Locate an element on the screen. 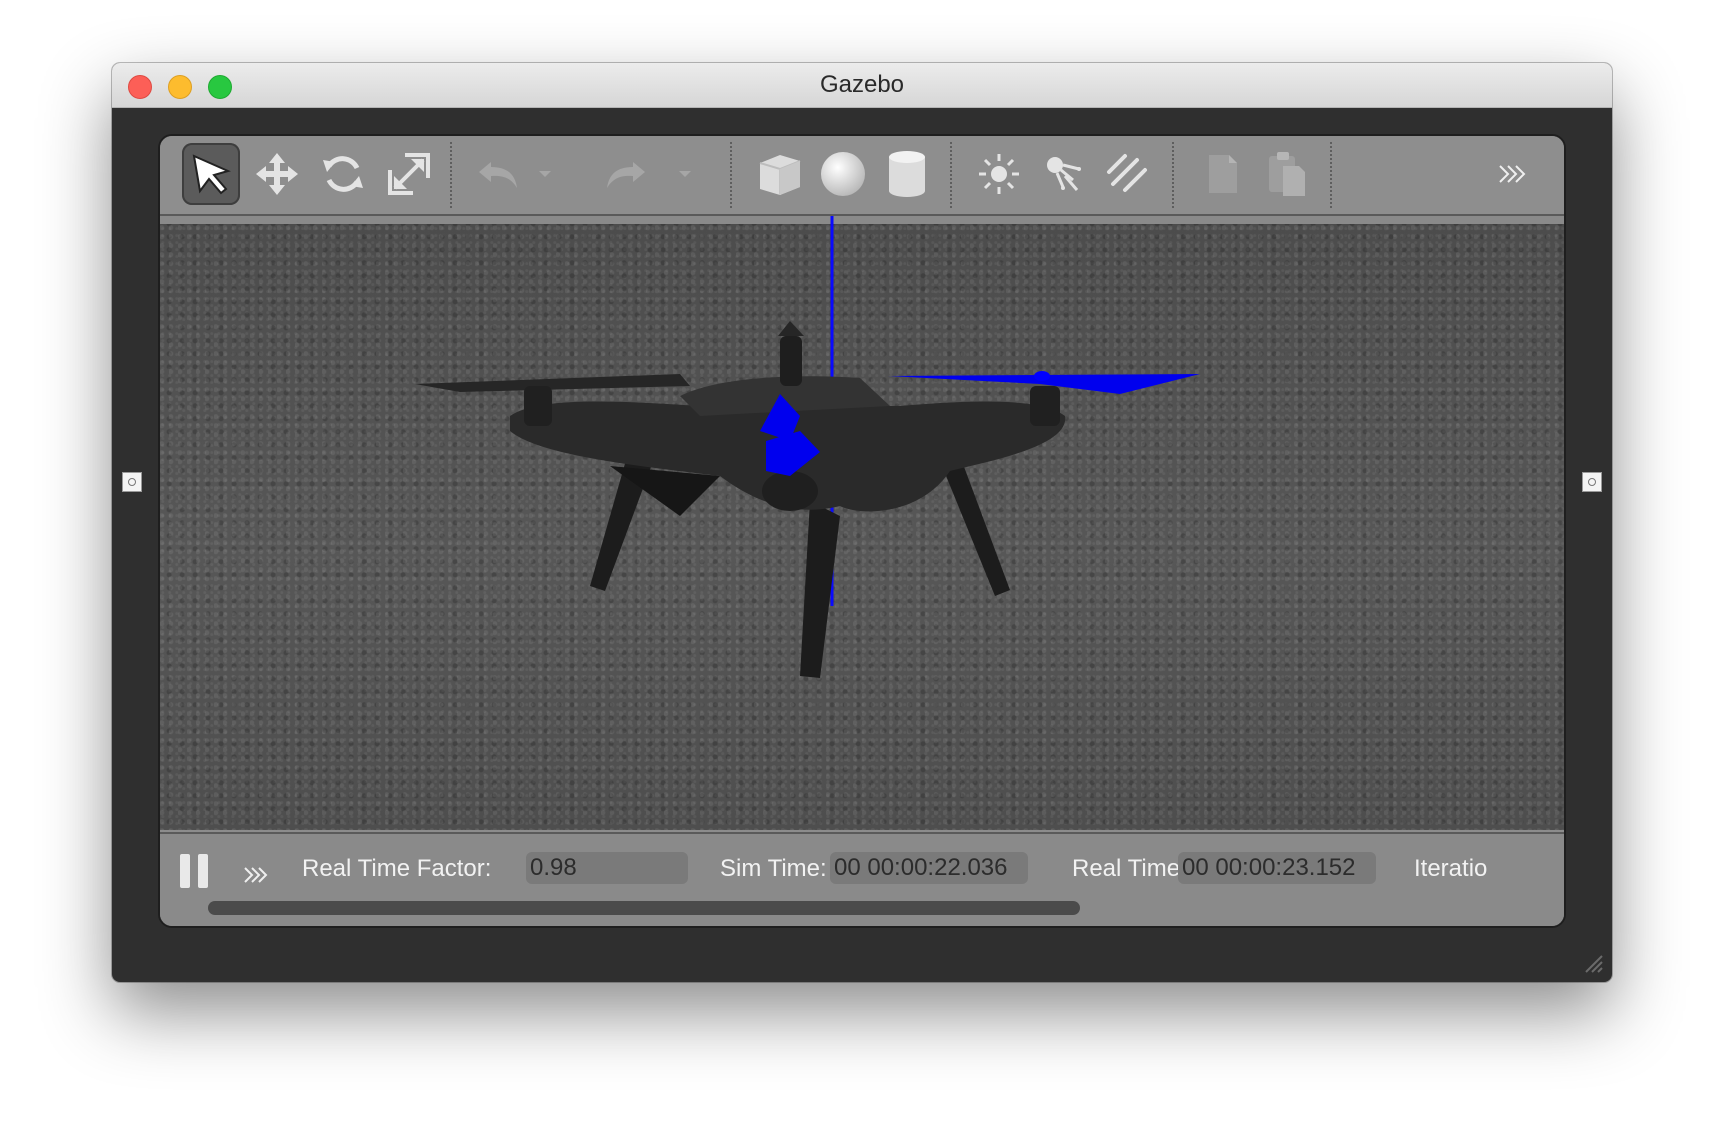 The height and width of the screenshot is (1140, 1720). box-icon is located at coordinates (780, 175).